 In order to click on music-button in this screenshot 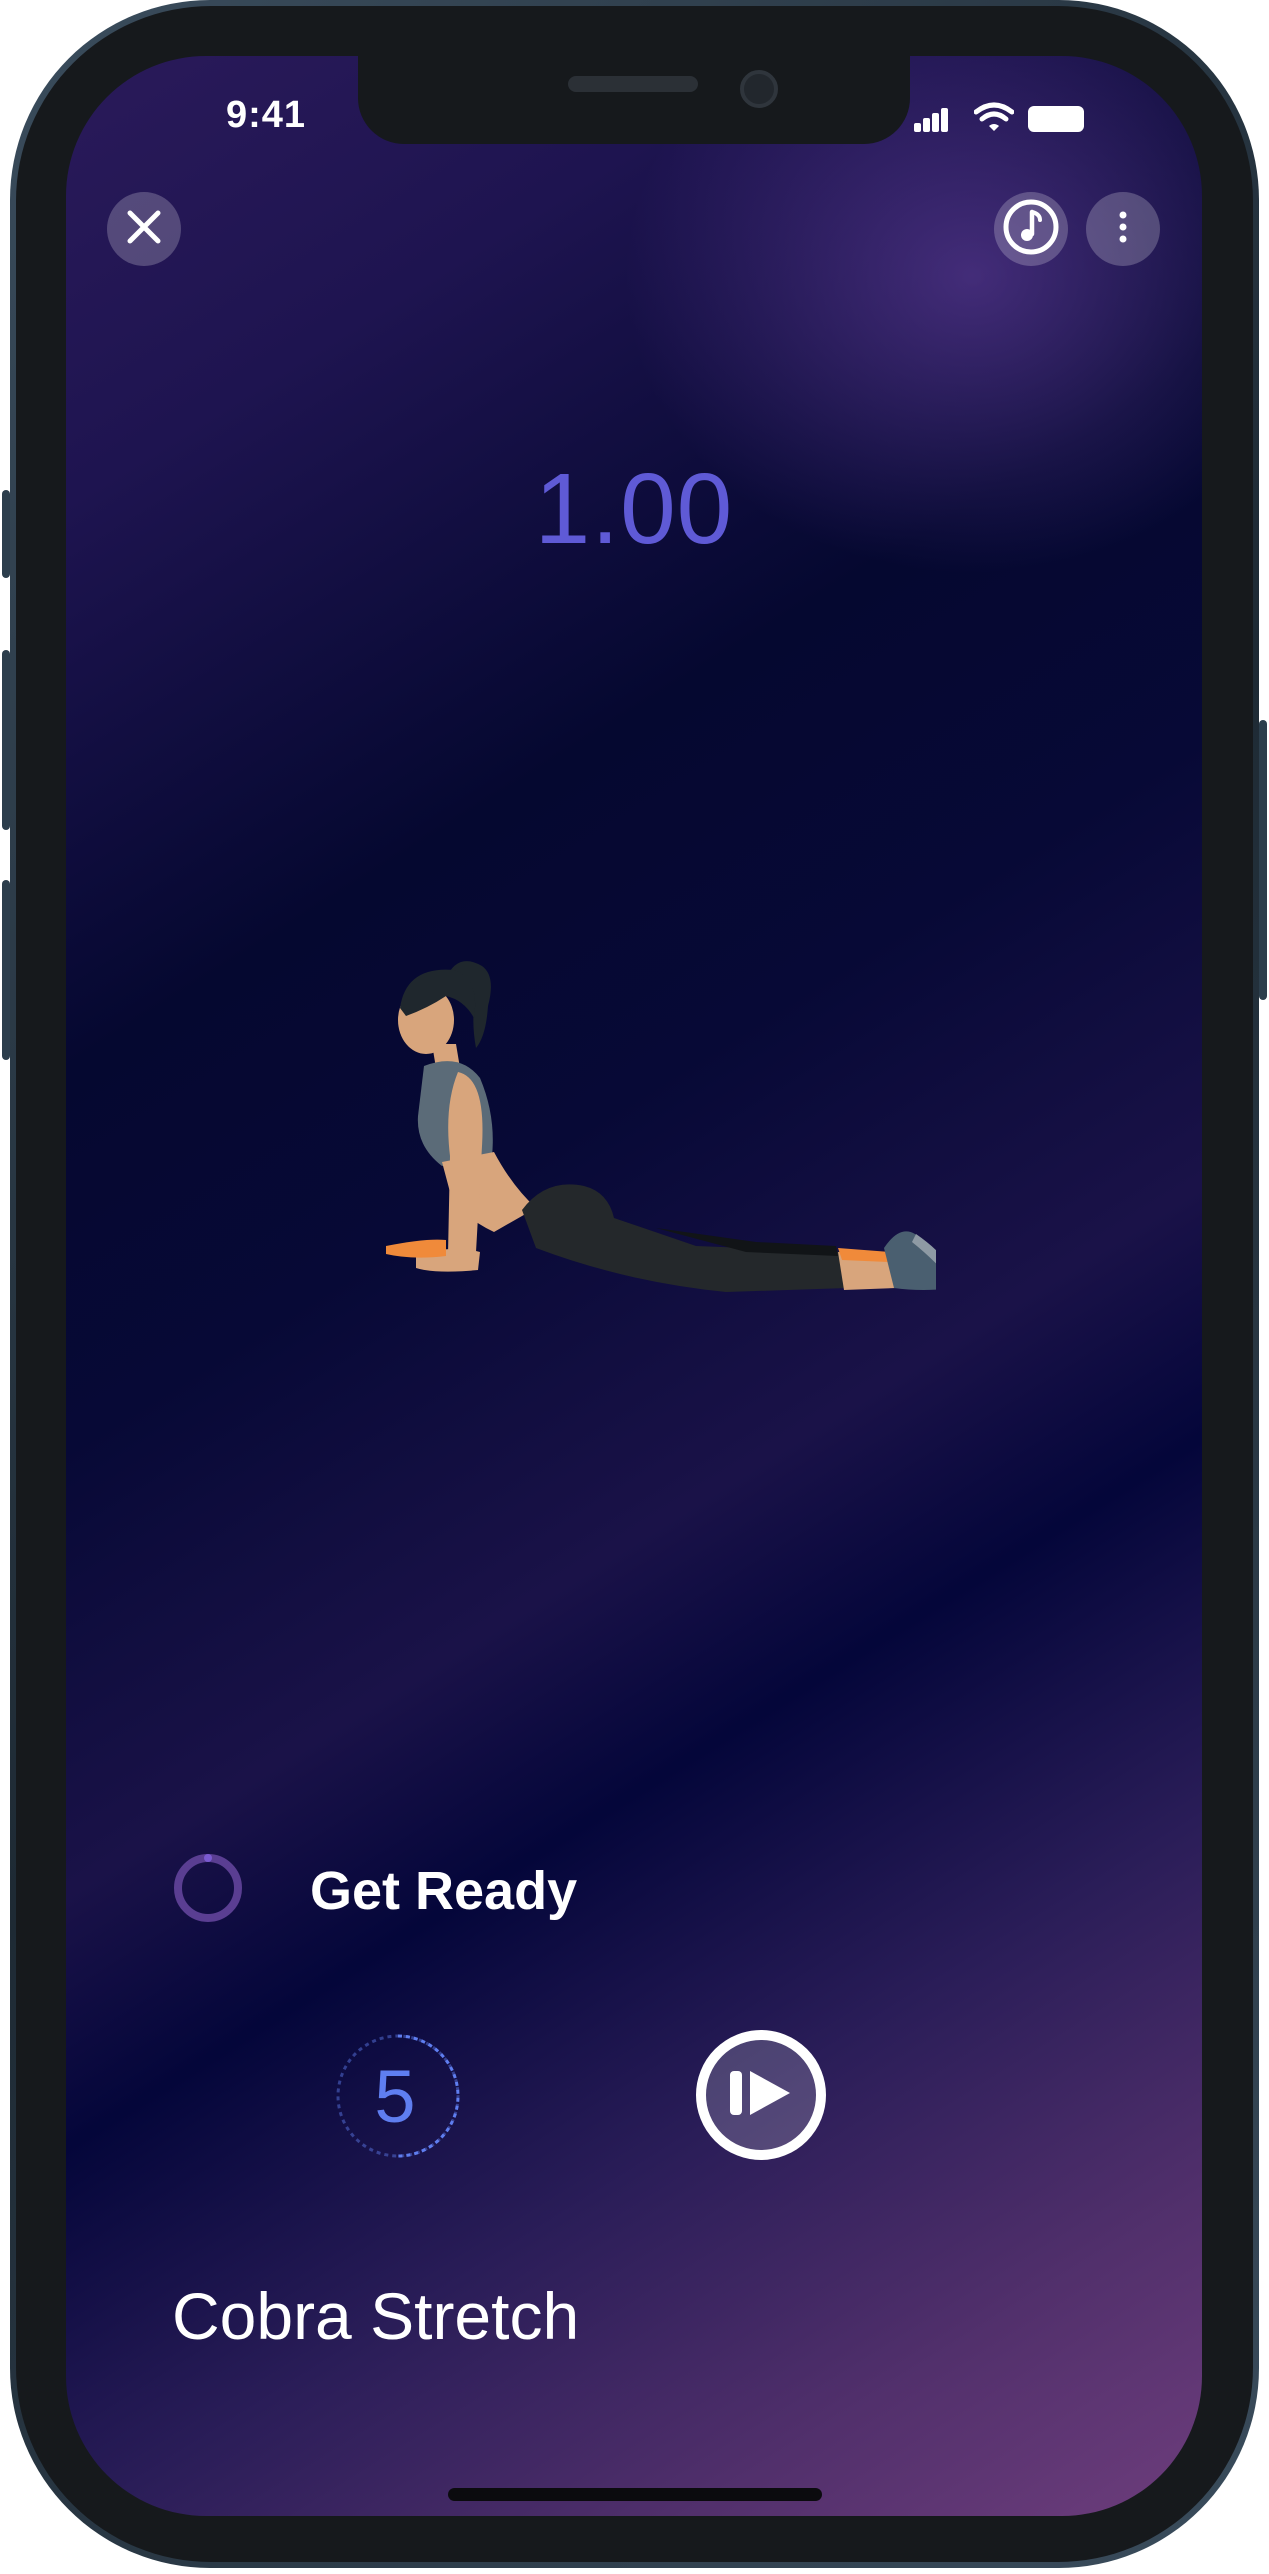, I will do `click(1031, 229)`.